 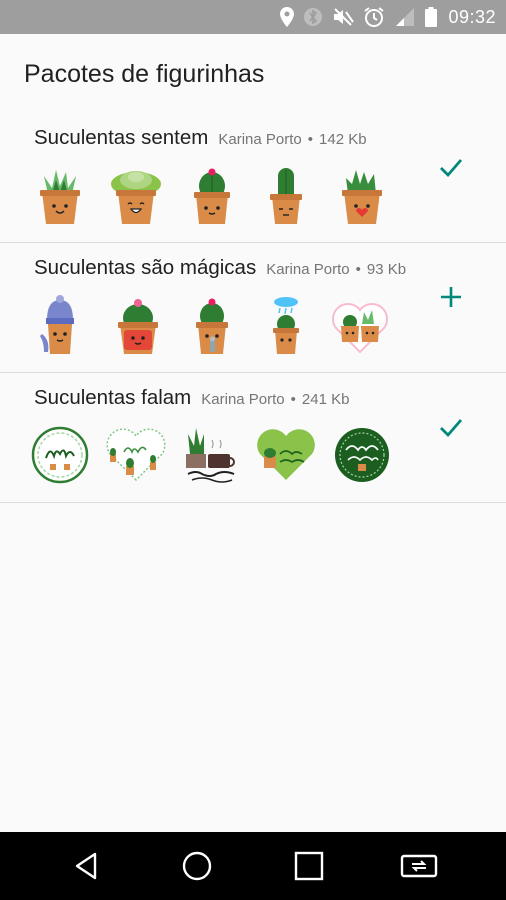 What do you see at coordinates (121, 137) in the screenshot?
I see `pack-name: Suculentas sentem` at bounding box center [121, 137].